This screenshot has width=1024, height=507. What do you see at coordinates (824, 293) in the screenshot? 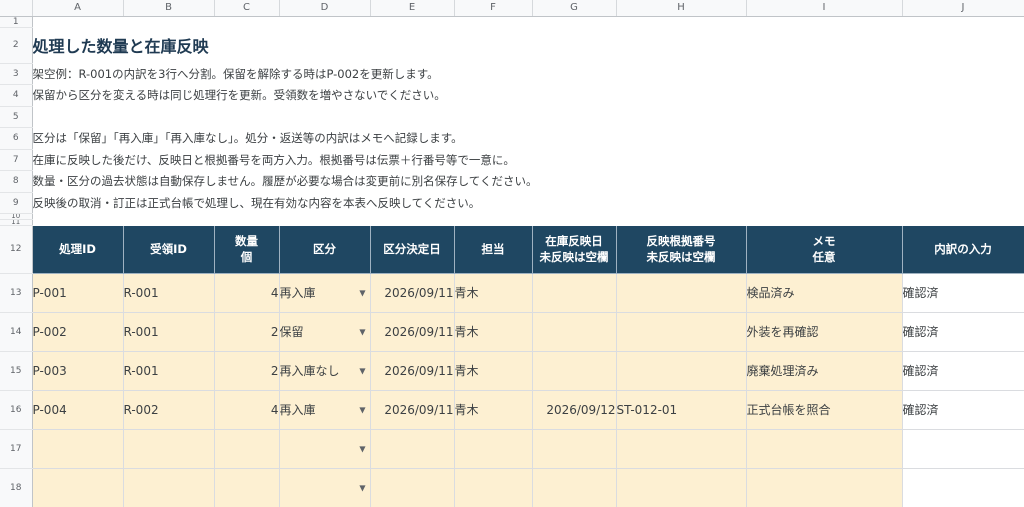
I see `memo-cell: 検品済み` at bounding box center [824, 293].